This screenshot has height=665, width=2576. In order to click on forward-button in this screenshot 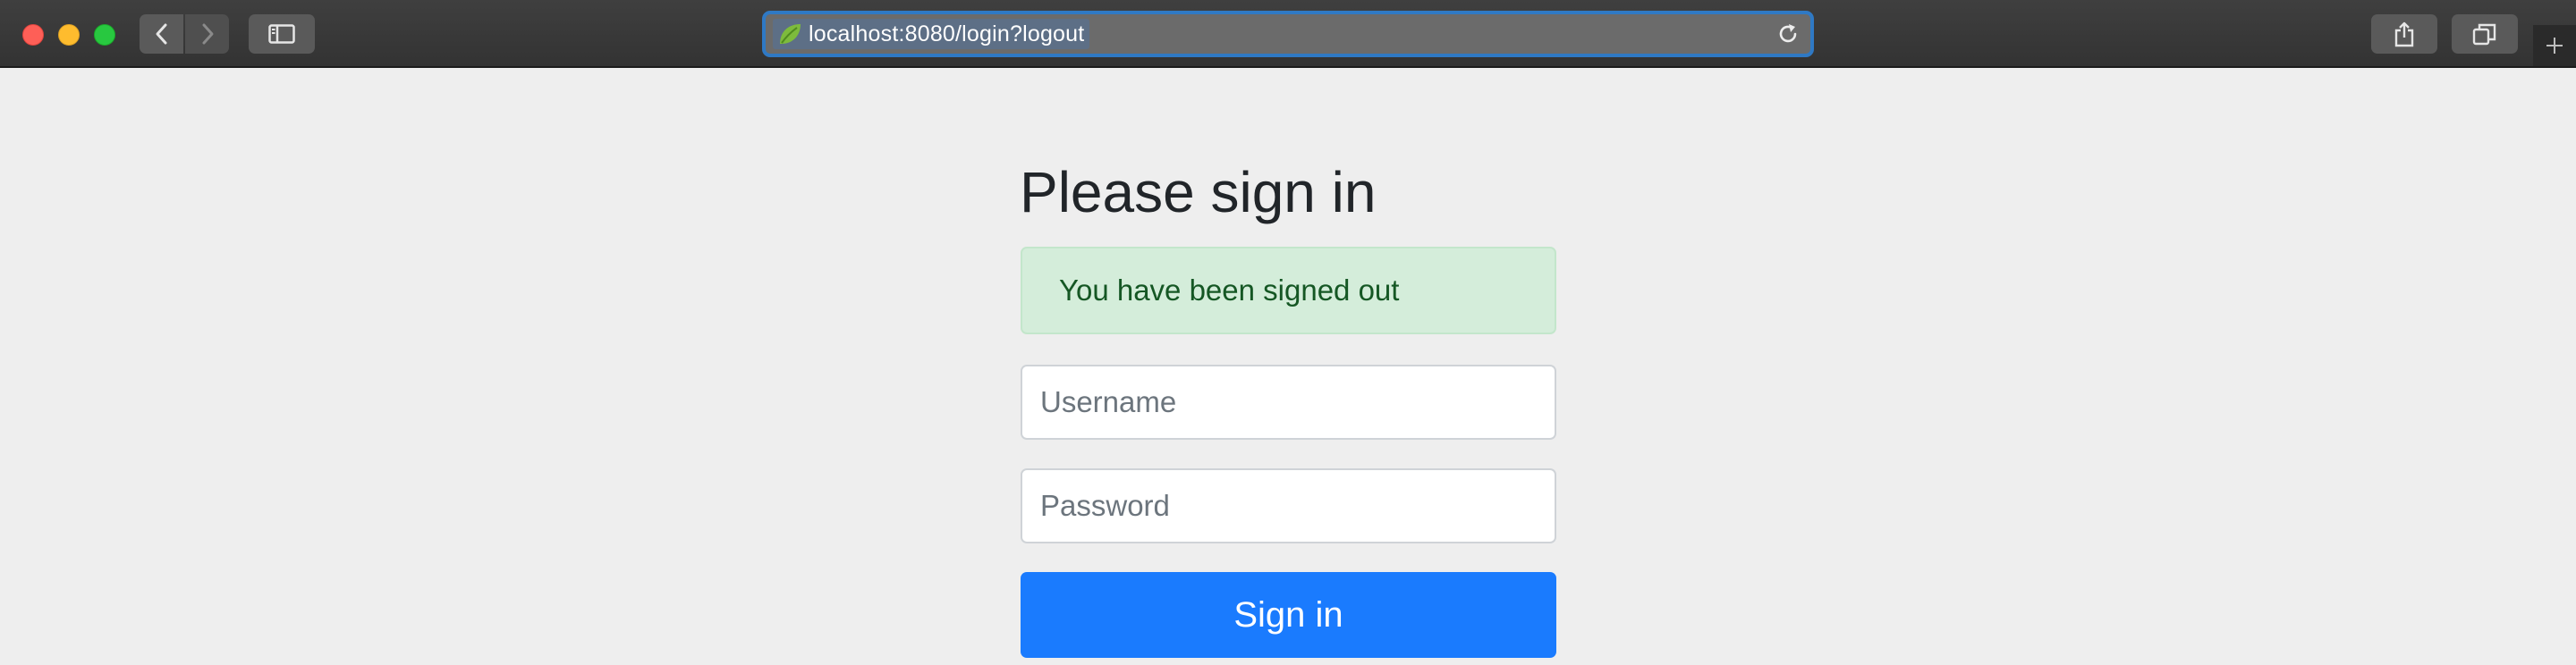, I will do `click(207, 34)`.